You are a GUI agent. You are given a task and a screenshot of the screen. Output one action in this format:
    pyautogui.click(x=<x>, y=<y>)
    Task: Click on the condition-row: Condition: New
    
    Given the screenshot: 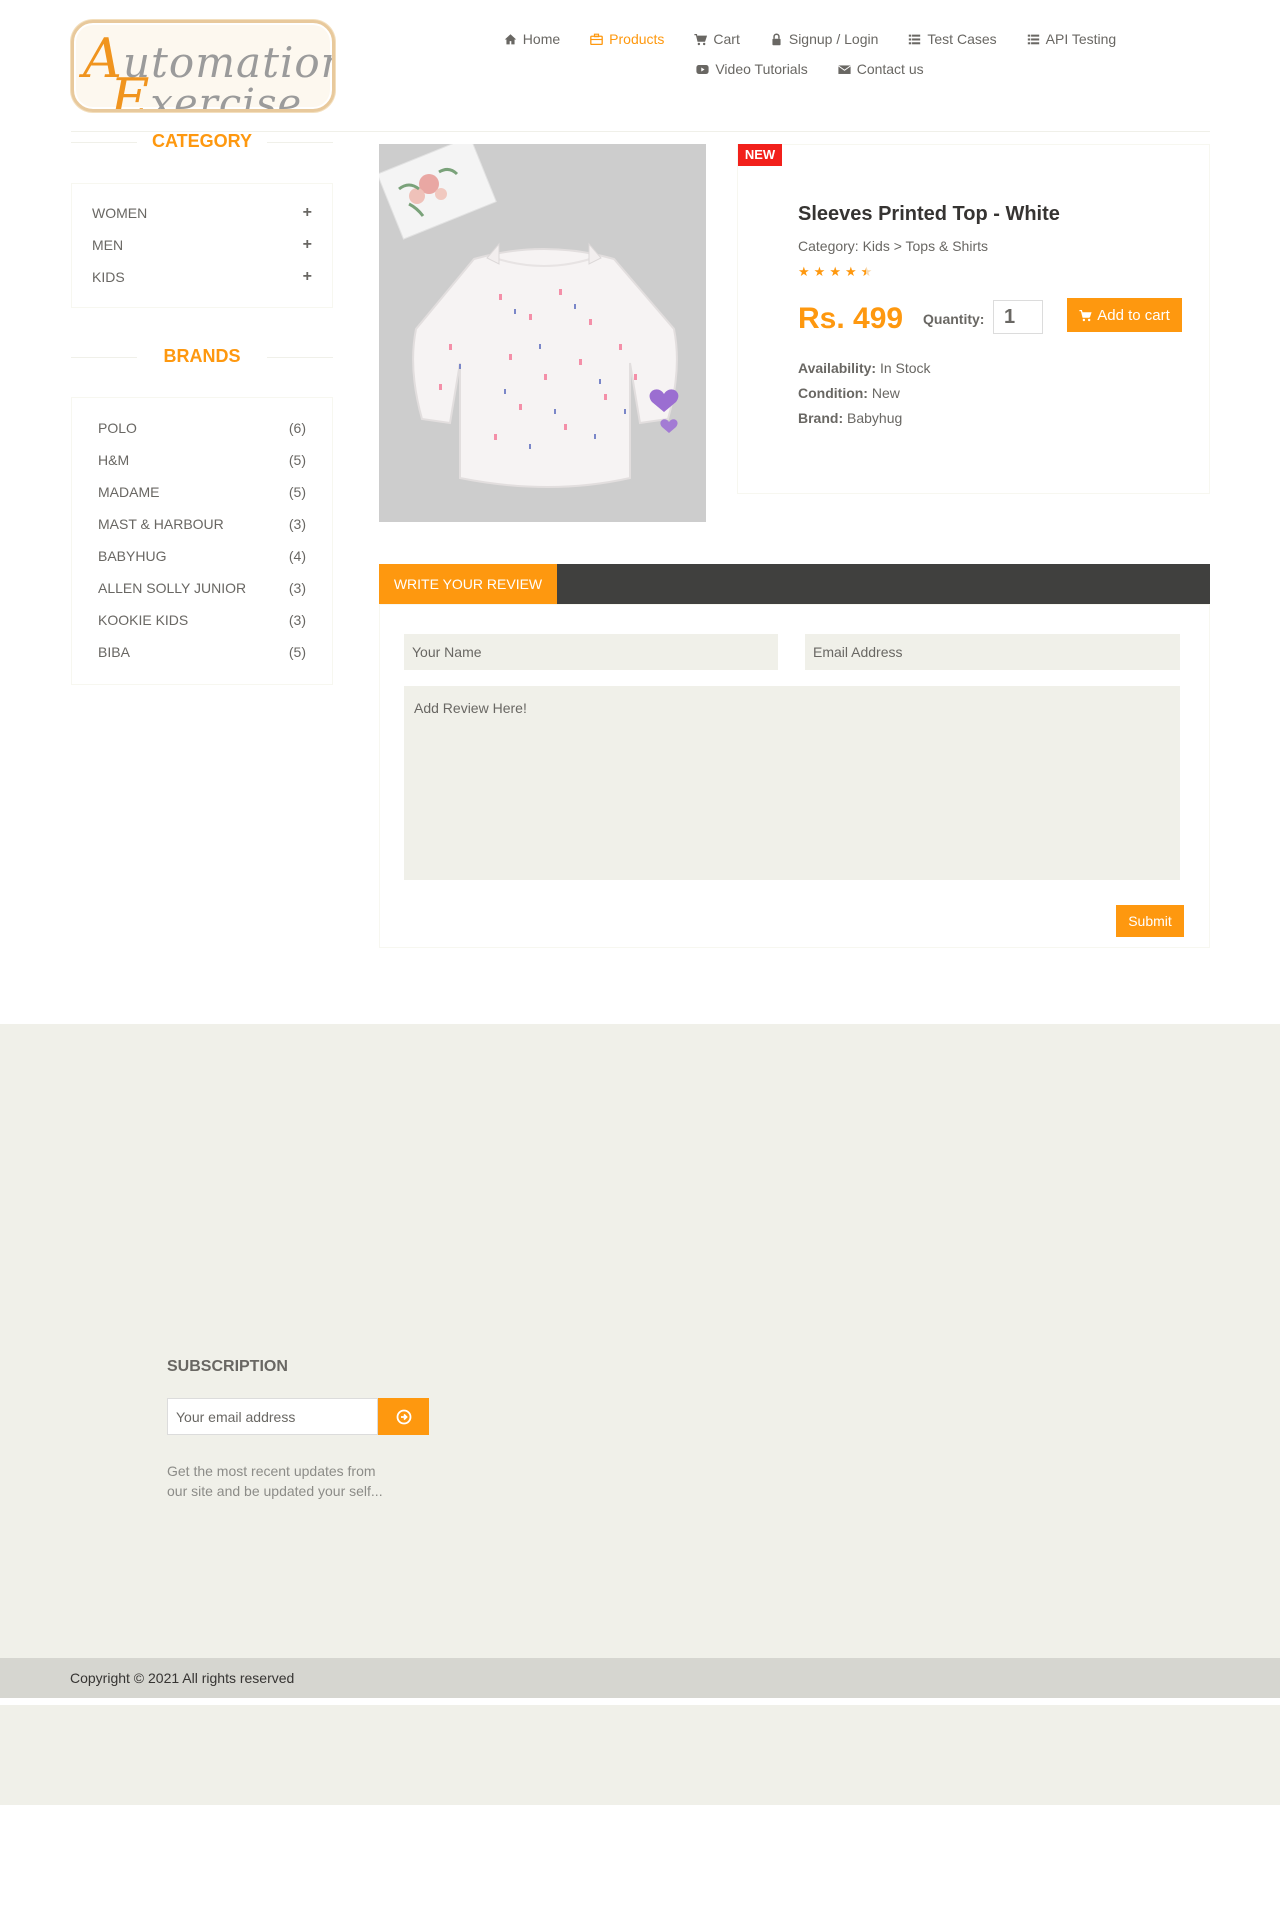 What is the action you would take?
    pyautogui.click(x=849, y=393)
    